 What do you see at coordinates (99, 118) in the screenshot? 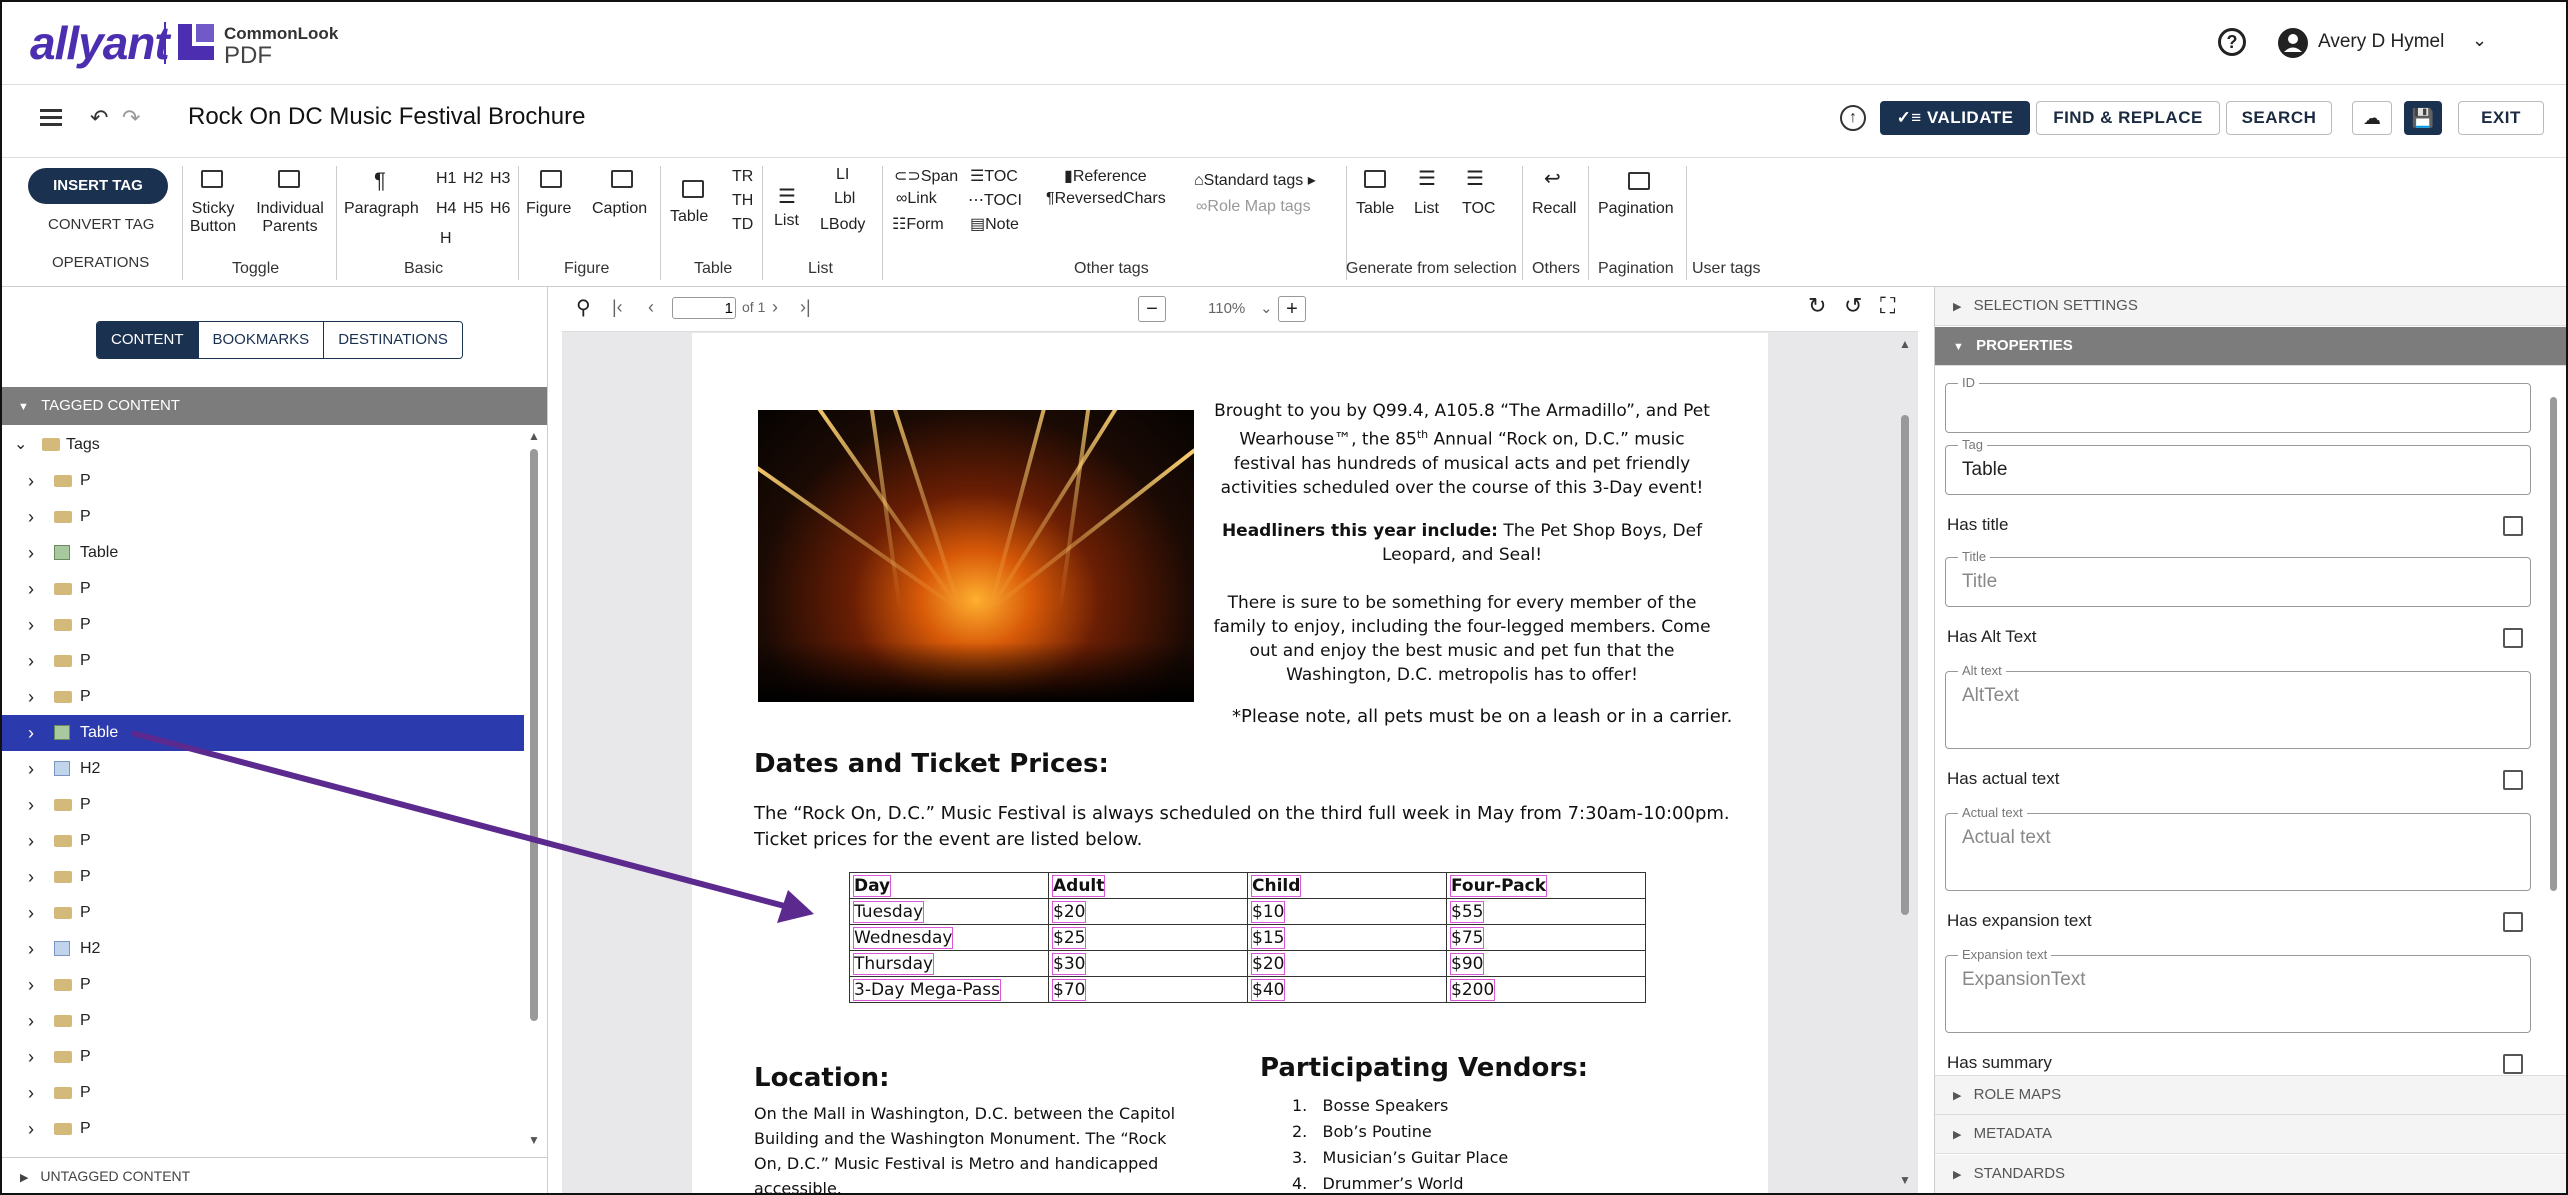
I see `undo-icon: ↶` at bounding box center [99, 118].